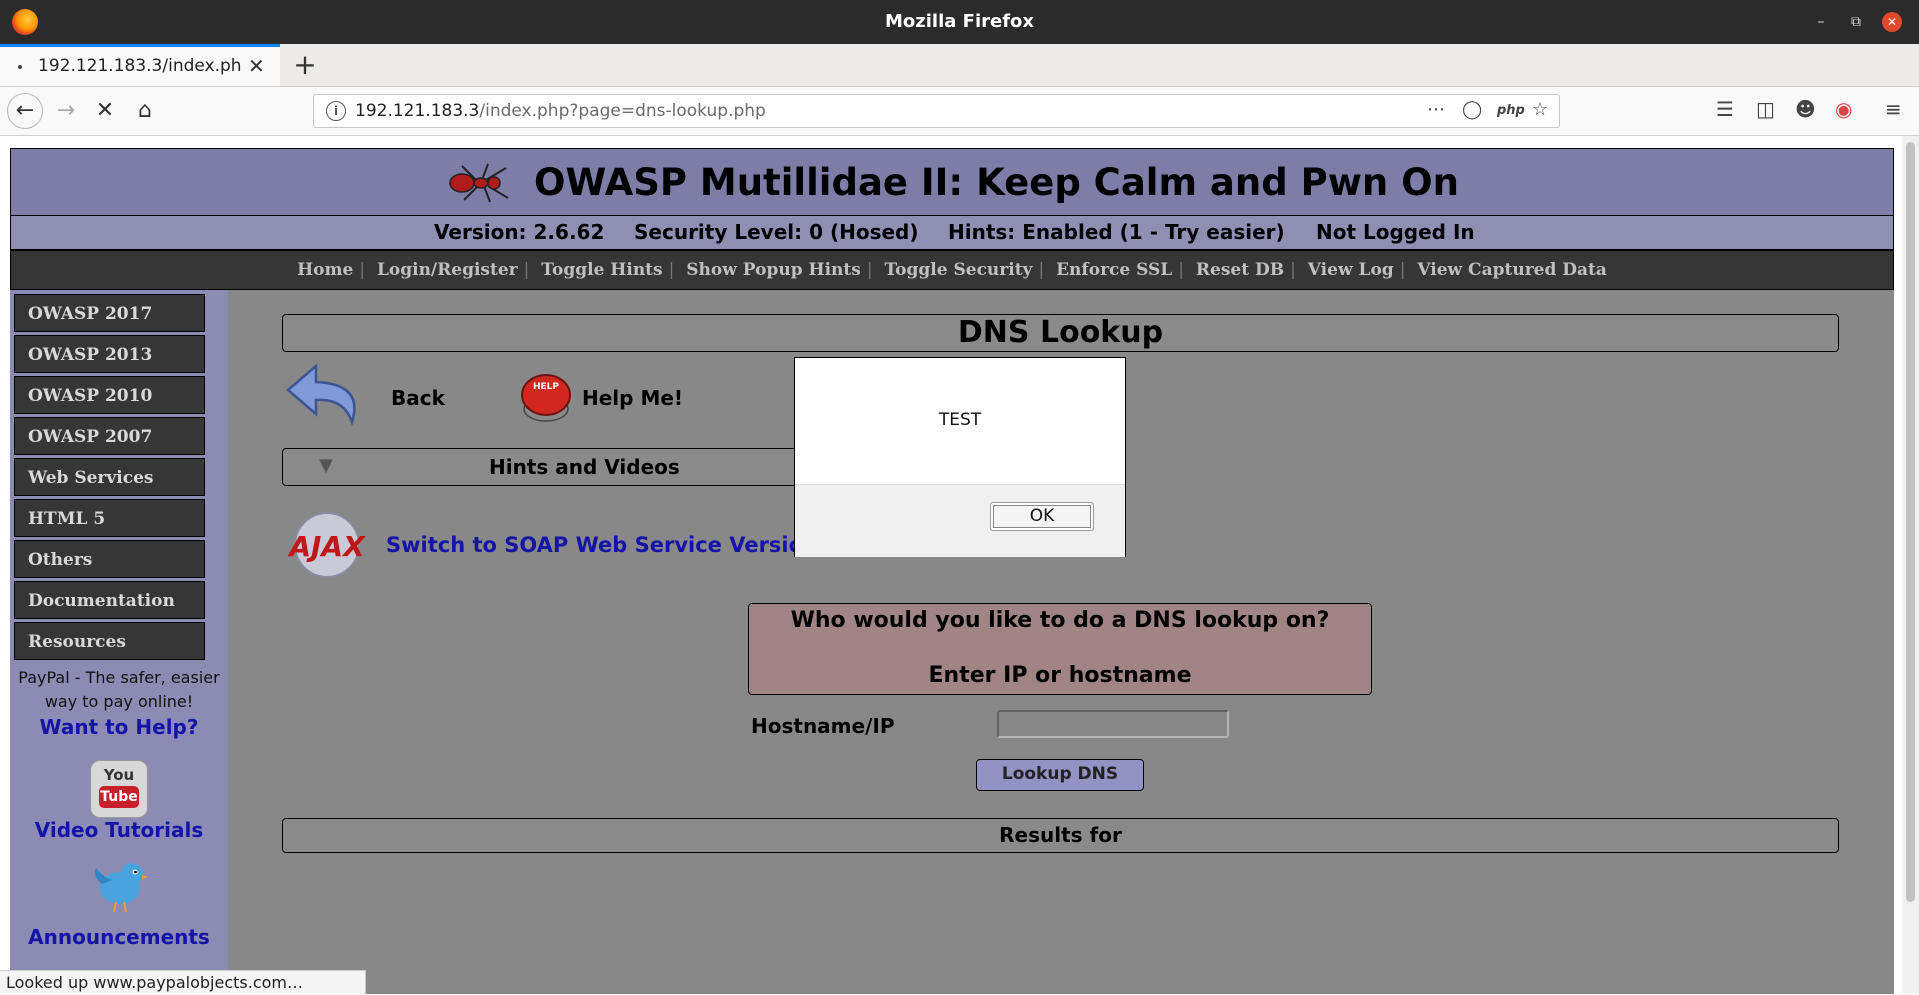 The height and width of the screenshot is (995, 1919). What do you see at coordinates (109, 354) in the screenshot?
I see `sidebar-item-owasp-2013: OWASP 2013` at bounding box center [109, 354].